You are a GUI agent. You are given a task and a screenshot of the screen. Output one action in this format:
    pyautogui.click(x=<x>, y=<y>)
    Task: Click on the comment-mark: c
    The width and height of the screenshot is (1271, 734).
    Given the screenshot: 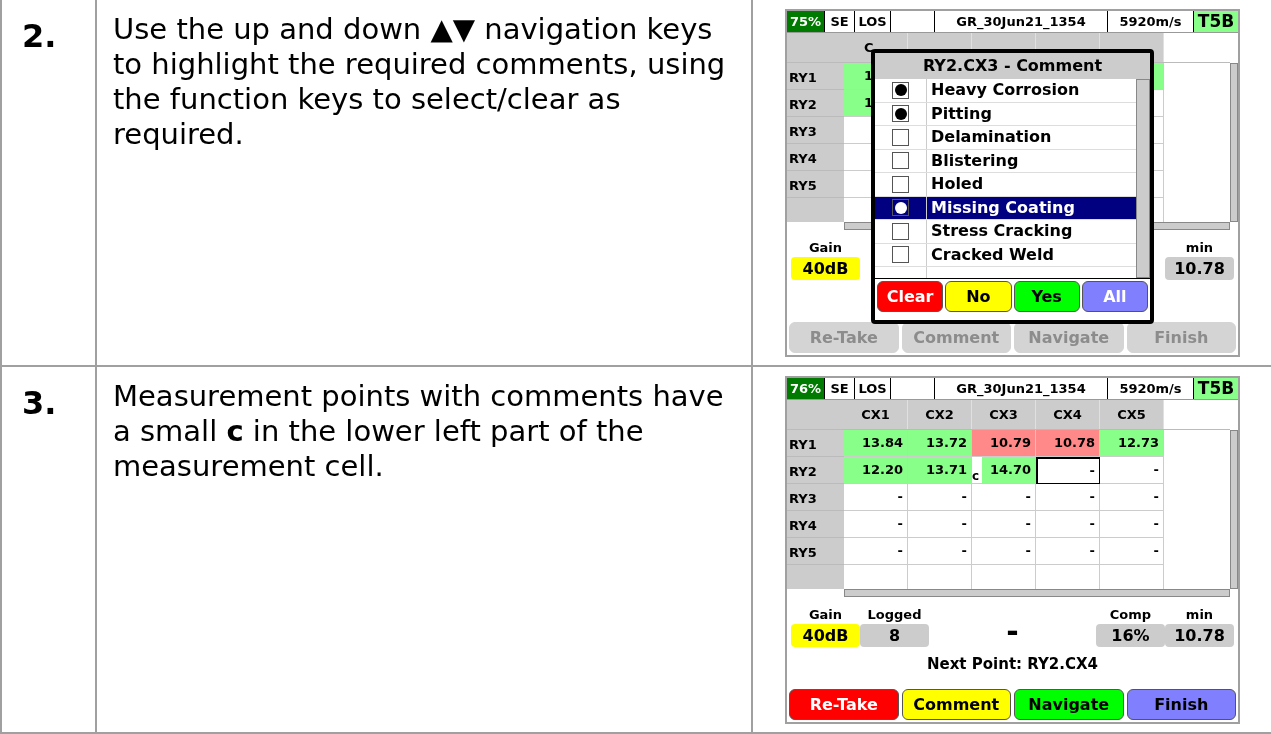 What is the action you would take?
    pyautogui.click(x=977, y=470)
    